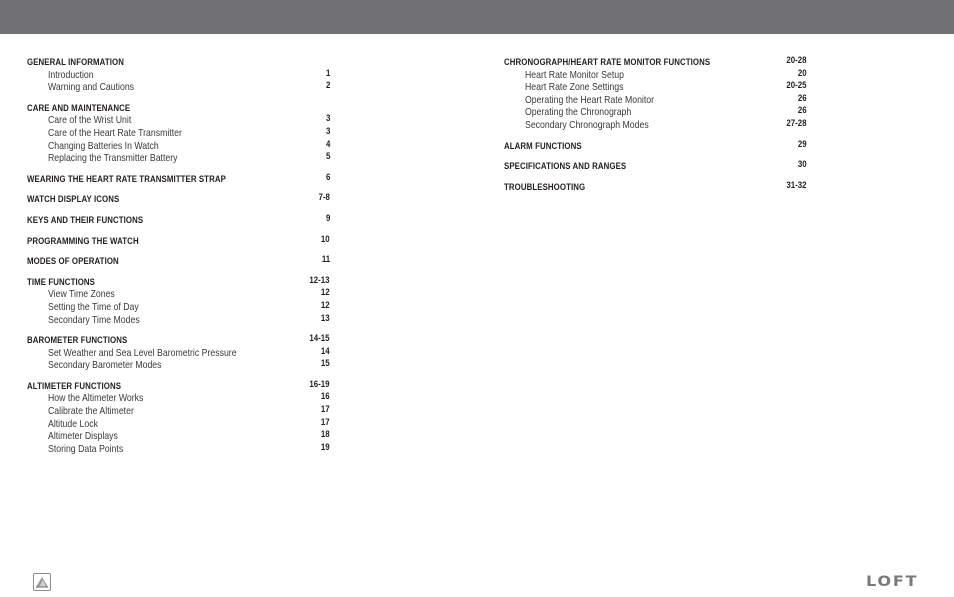 The width and height of the screenshot is (954, 597). I want to click on toc-subentry: Operating the Chronograph 26, so click(655, 111).